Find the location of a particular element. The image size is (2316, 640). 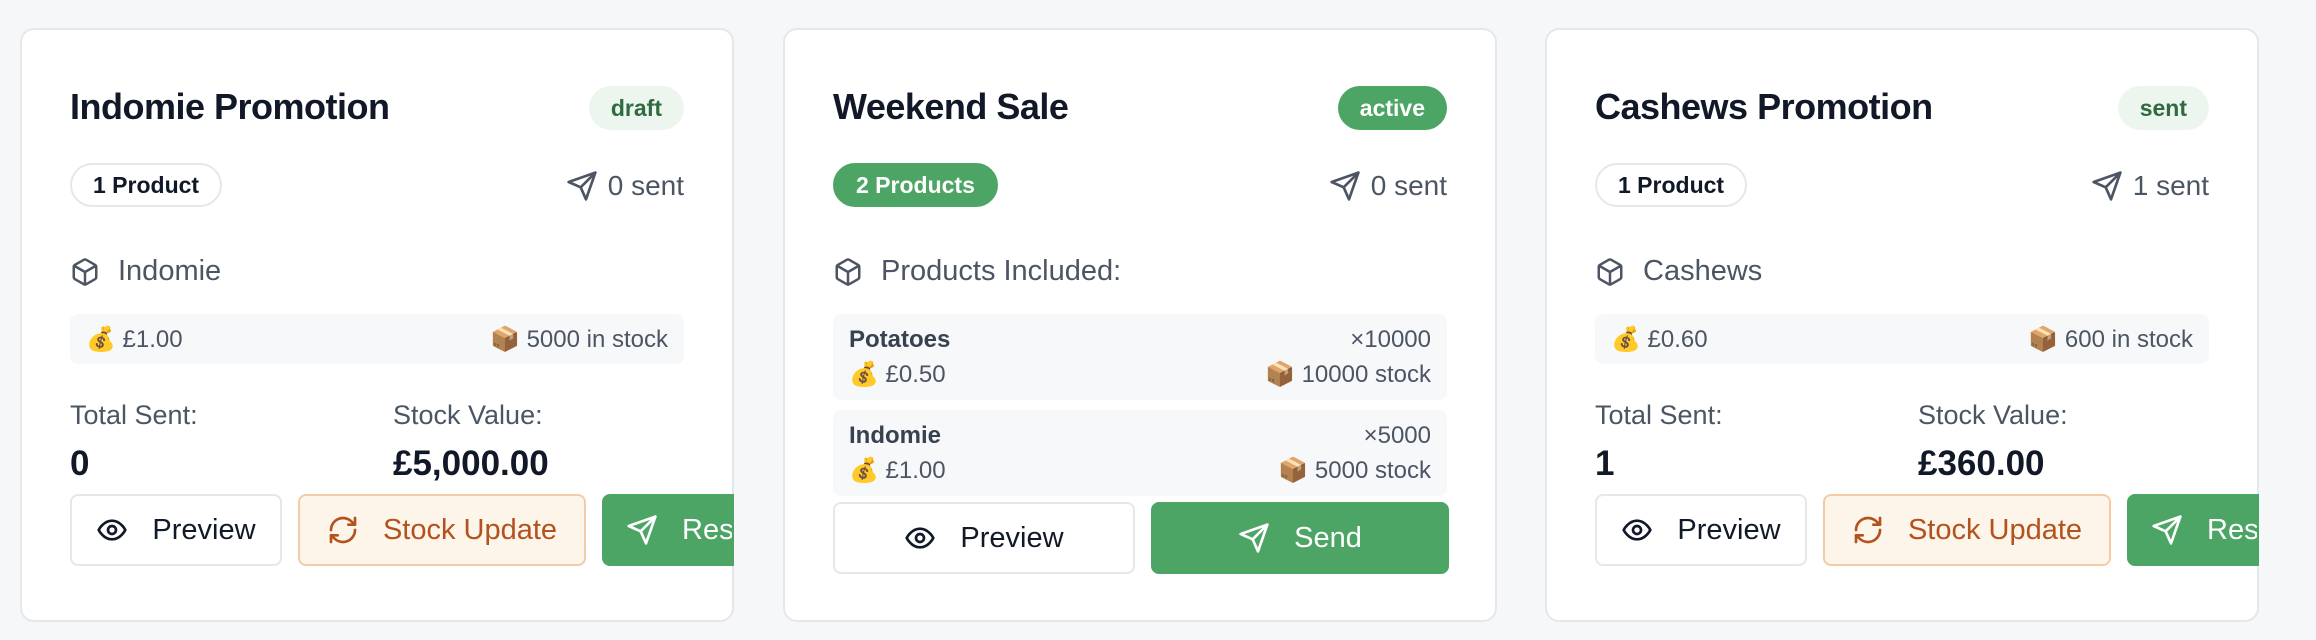

products-included-line: Products Included: is located at coordinates (977, 271).